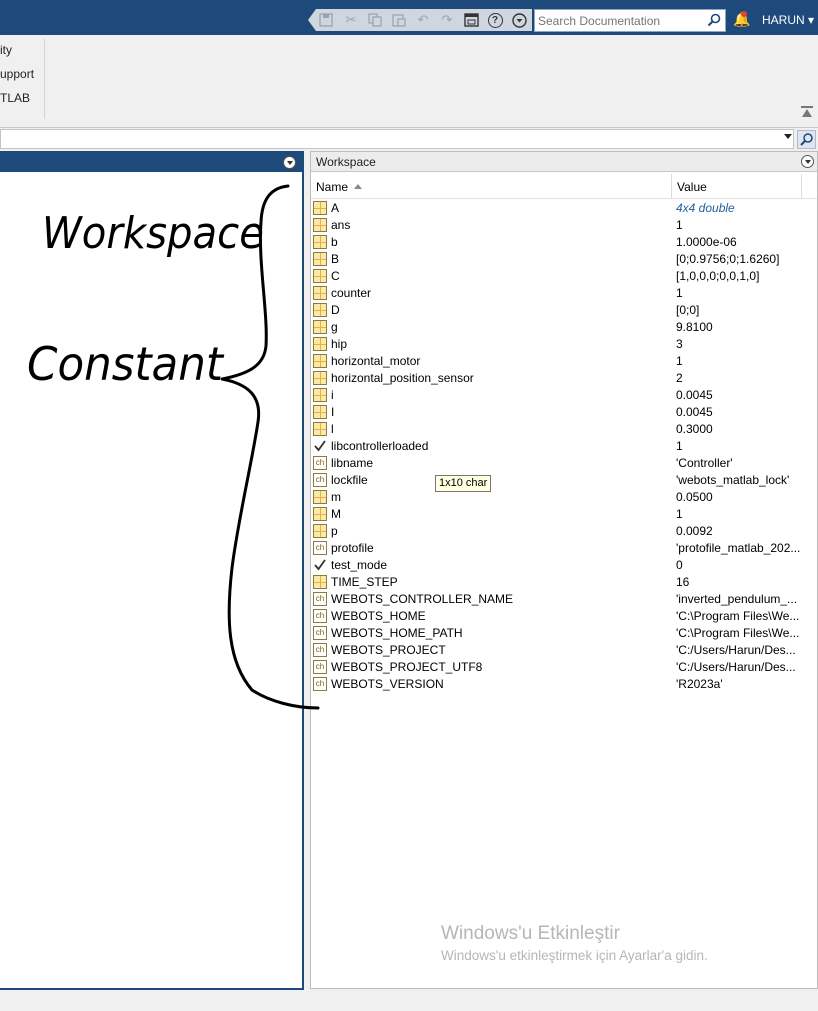 The height and width of the screenshot is (1011, 818). Describe the element at coordinates (471, 20) in the screenshot. I see `switch-windows-icon` at that location.